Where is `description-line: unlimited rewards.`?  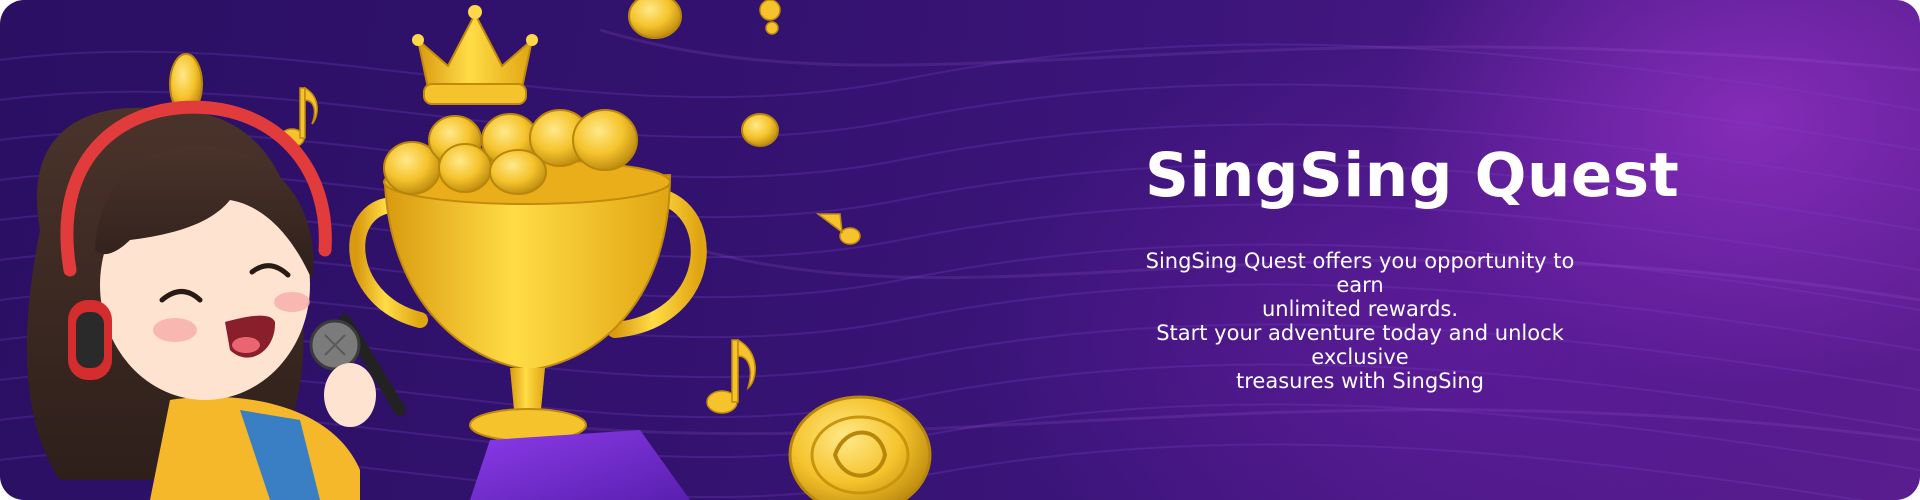 description-line: unlimited rewards. is located at coordinates (1360, 309).